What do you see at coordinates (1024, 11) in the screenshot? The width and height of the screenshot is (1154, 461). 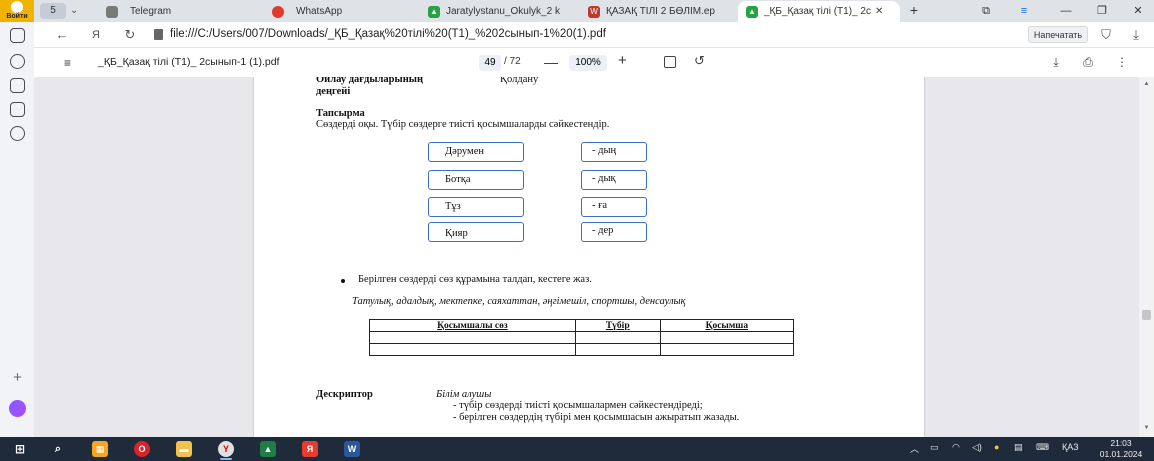 I see `downloads-status-icon: ≡` at bounding box center [1024, 11].